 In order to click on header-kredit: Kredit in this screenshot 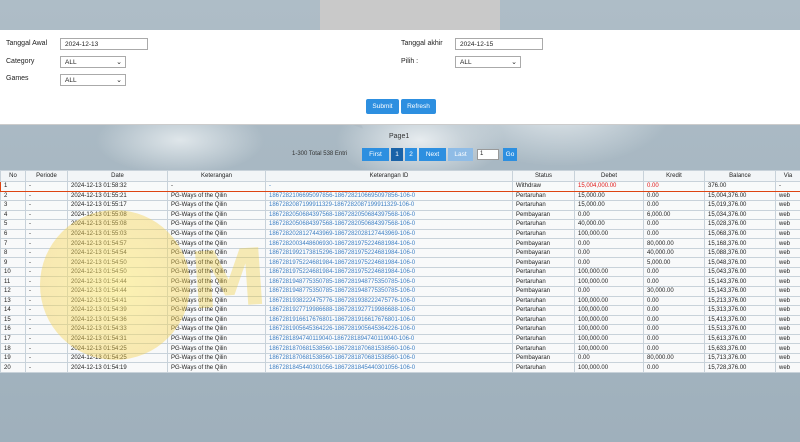, I will do `click(674, 176)`.